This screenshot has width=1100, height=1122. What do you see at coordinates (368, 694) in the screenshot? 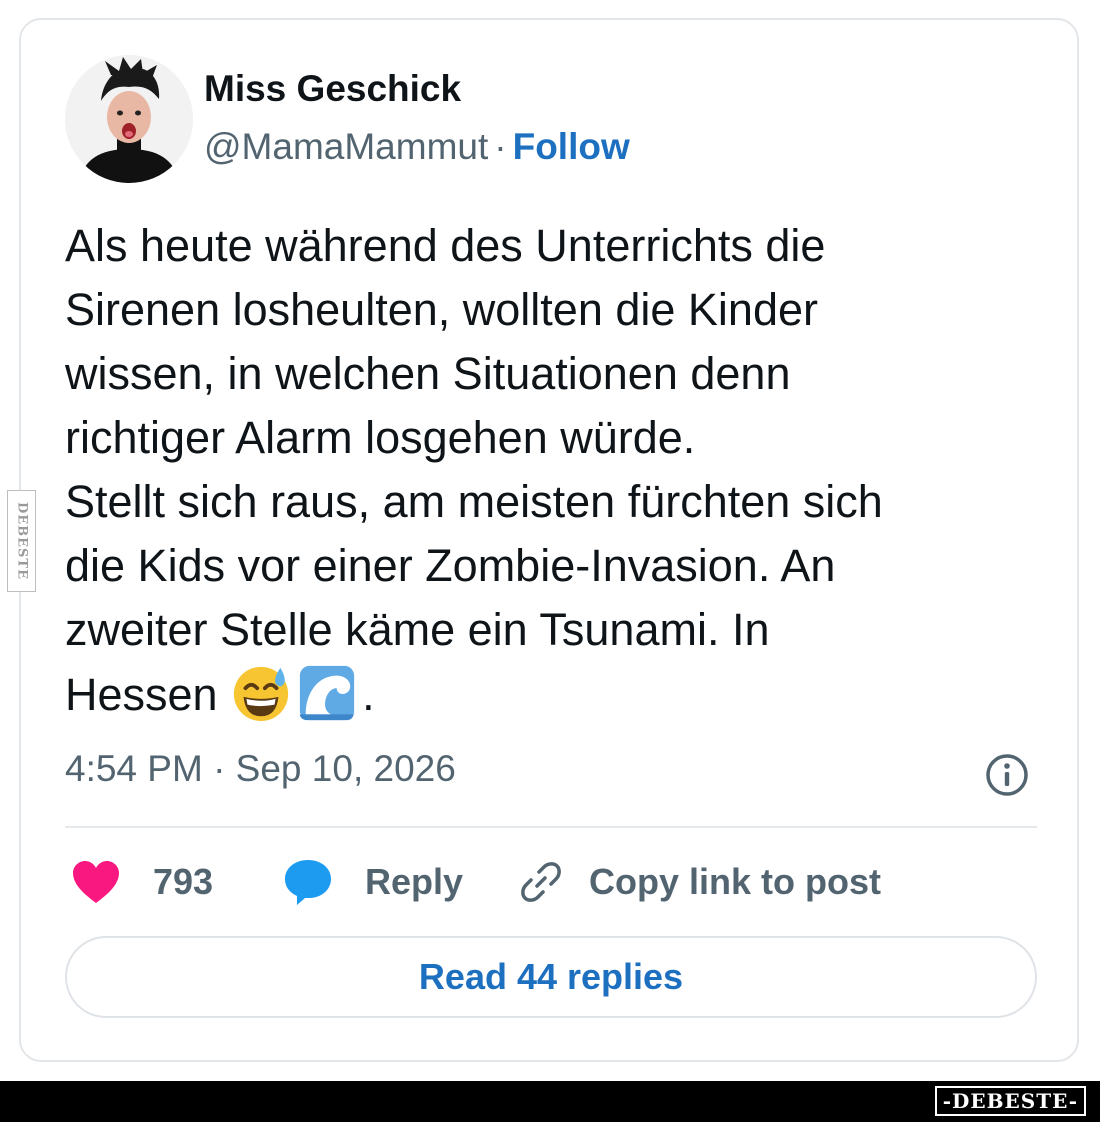
I see `post-text-end: .` at bounding box center [368, 694].